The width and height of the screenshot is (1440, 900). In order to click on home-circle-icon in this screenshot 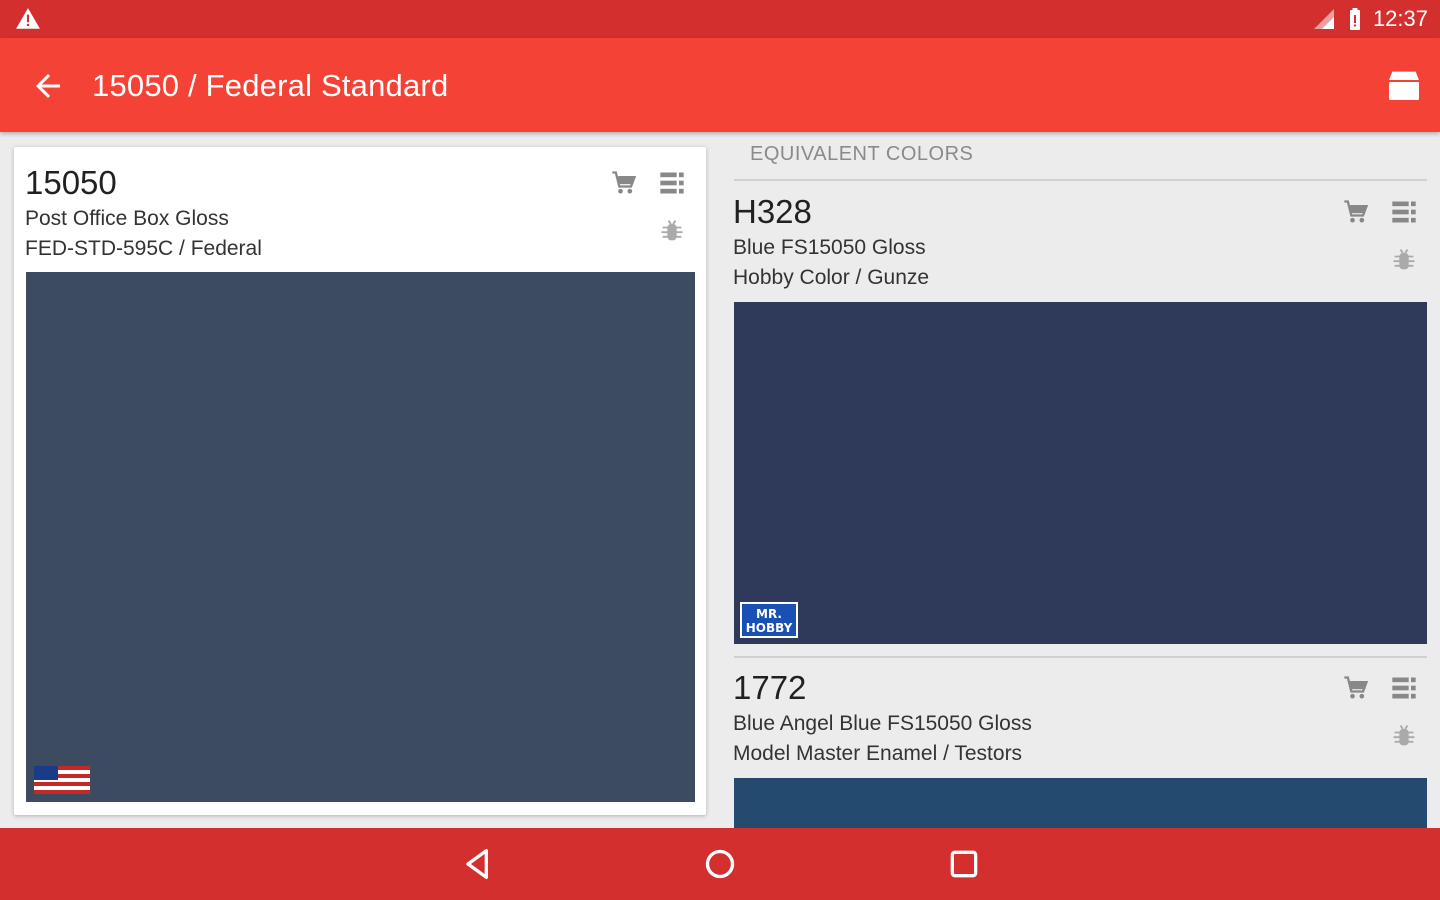, I will do `click(720, 864)`.